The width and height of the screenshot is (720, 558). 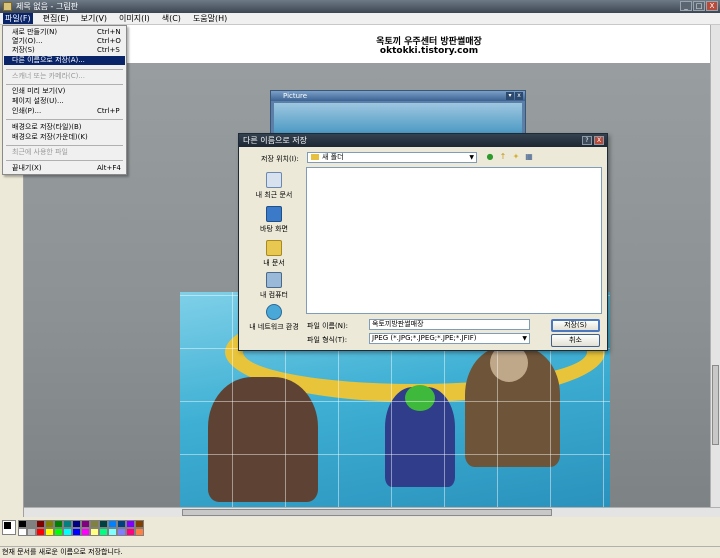 What do you see at coordinates (274, 222) in the screenshot?
I see `place-desktop: 바탕 화면` at bounding box center [274, 222].